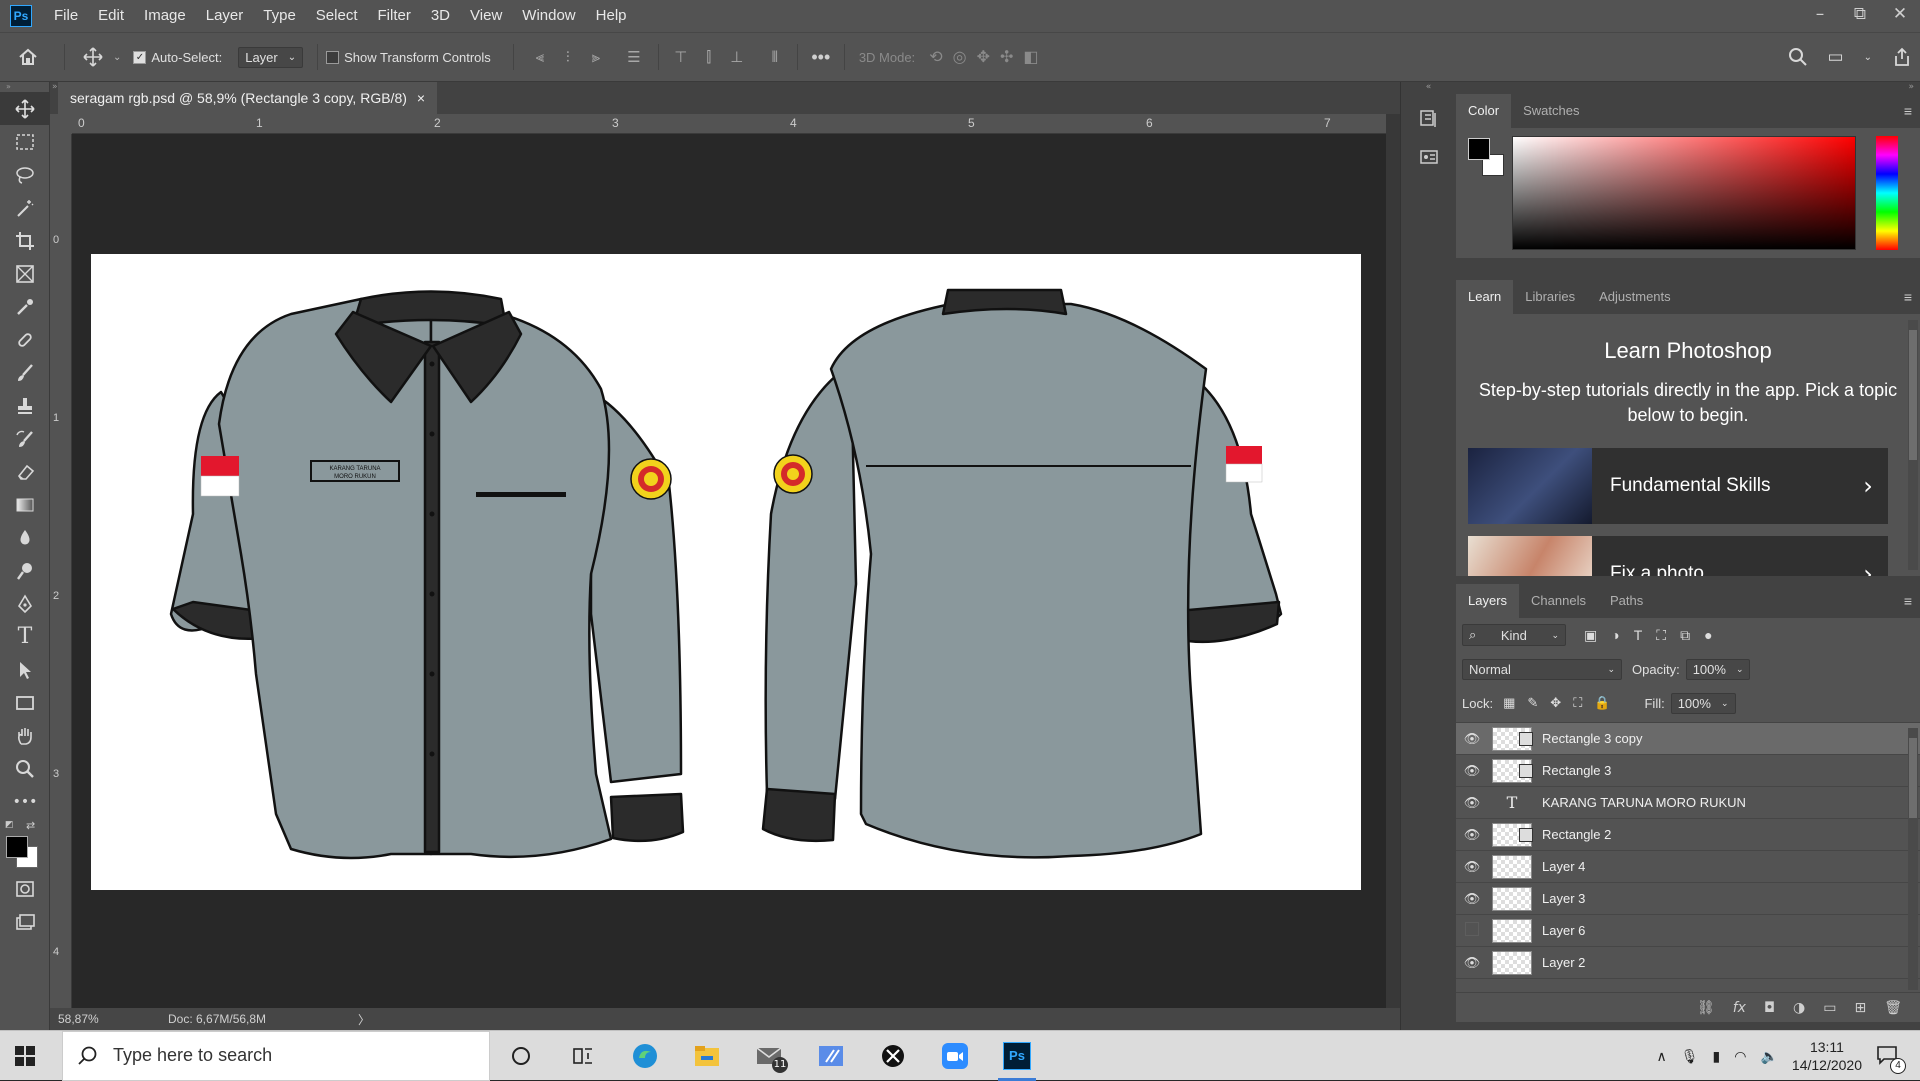 This screenshot has width=1920, height=1081. Describe the element at coordinates (276, 1055) in the screenshot. I see `taskbar-search: Type here to search` at that location.